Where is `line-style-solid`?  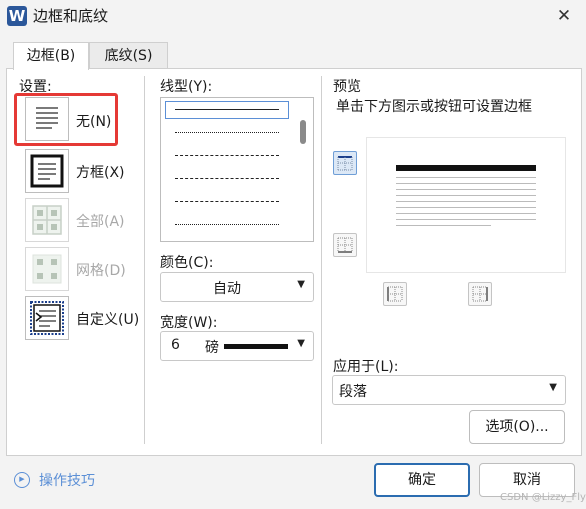 line-style-solid is located at coordinates (227, 109).